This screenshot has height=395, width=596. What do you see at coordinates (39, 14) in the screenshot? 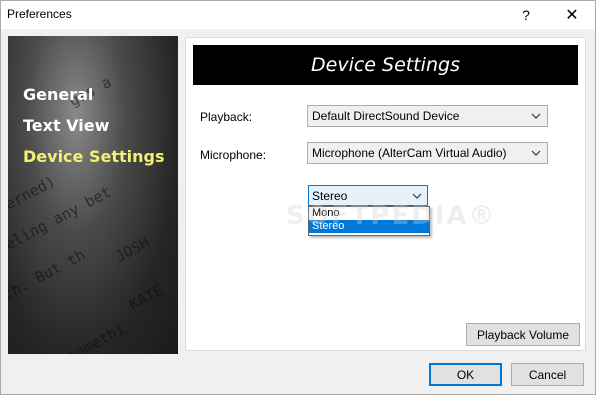
I see `window-title: Preferences` at bounding box center [39, 14].